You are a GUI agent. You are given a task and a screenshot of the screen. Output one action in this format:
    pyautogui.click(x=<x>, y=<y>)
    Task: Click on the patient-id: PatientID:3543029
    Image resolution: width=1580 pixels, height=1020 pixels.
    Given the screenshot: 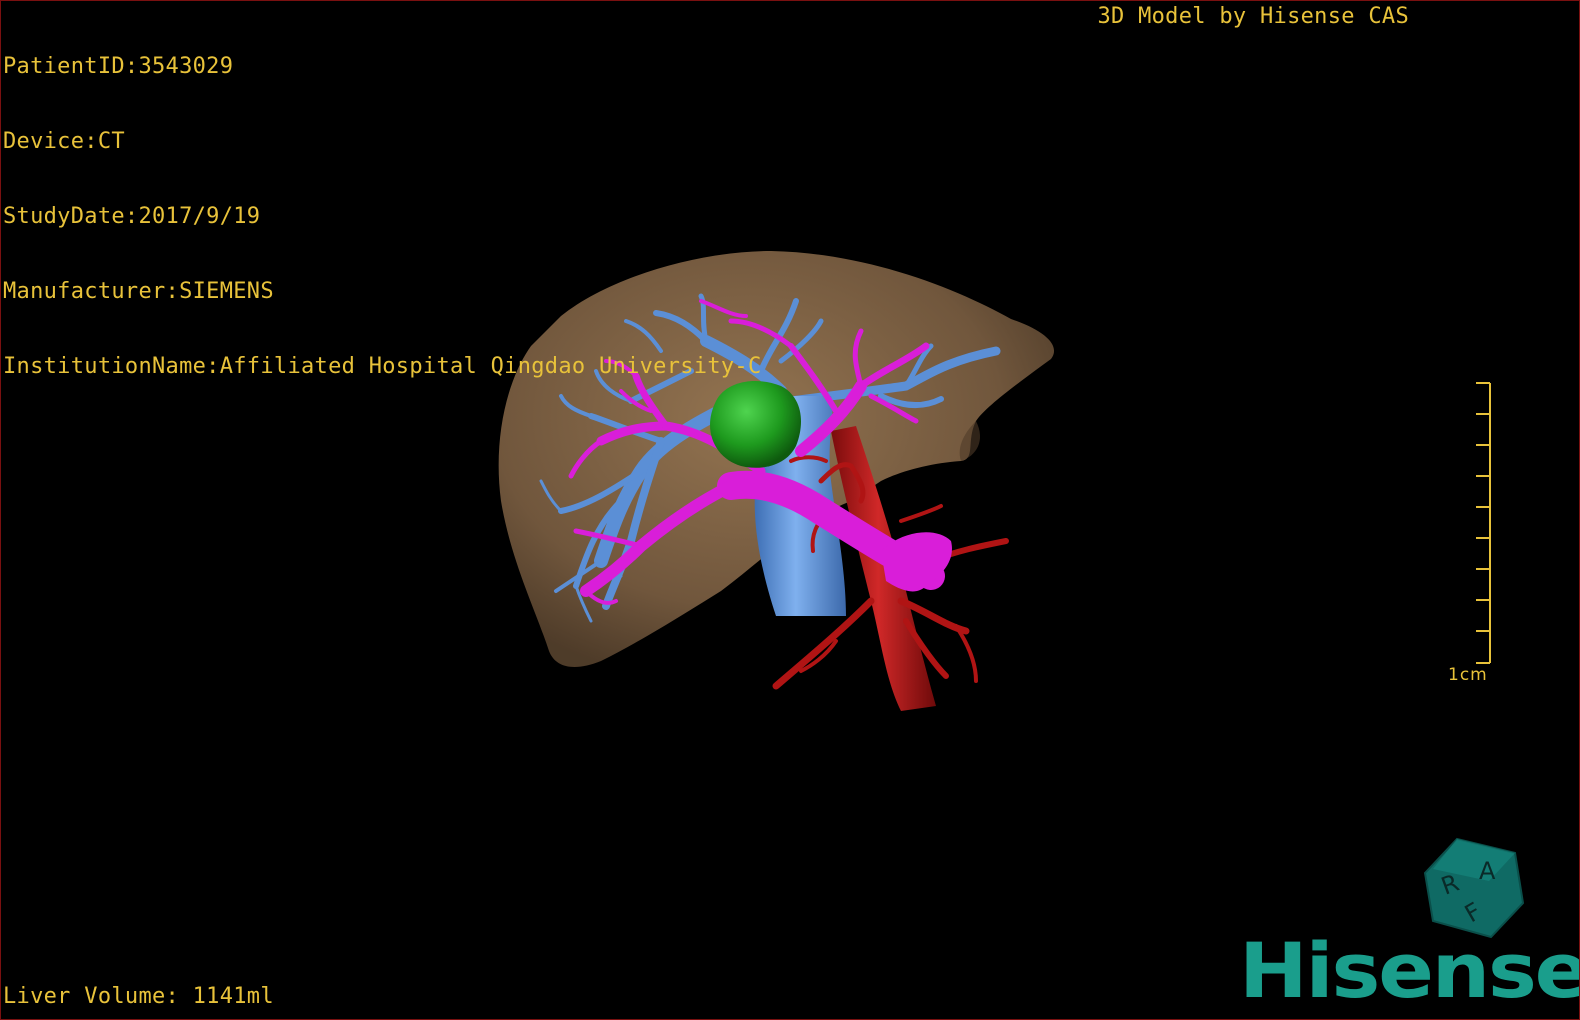 What is the action you would take?
    pyautogui.click(x=118, y=66)
    